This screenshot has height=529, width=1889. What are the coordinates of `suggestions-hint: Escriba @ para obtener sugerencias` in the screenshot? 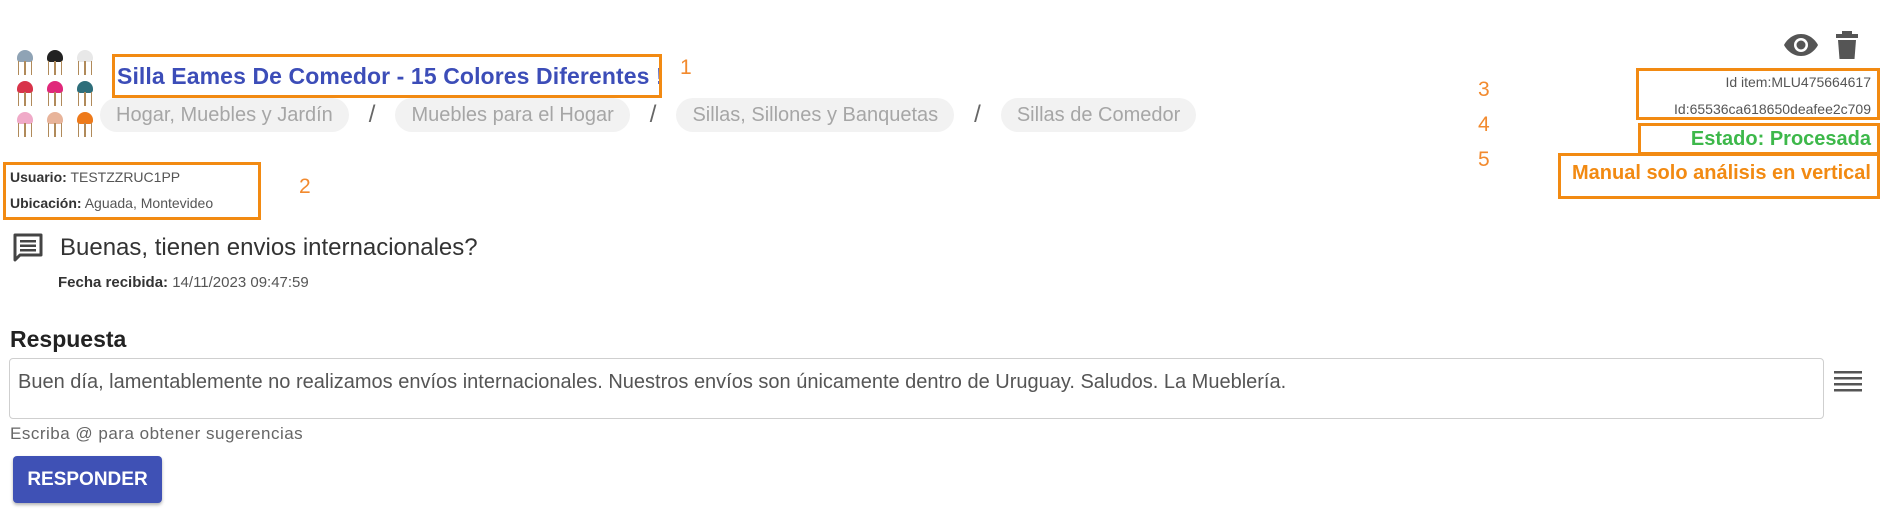 It's located at (157, 433).